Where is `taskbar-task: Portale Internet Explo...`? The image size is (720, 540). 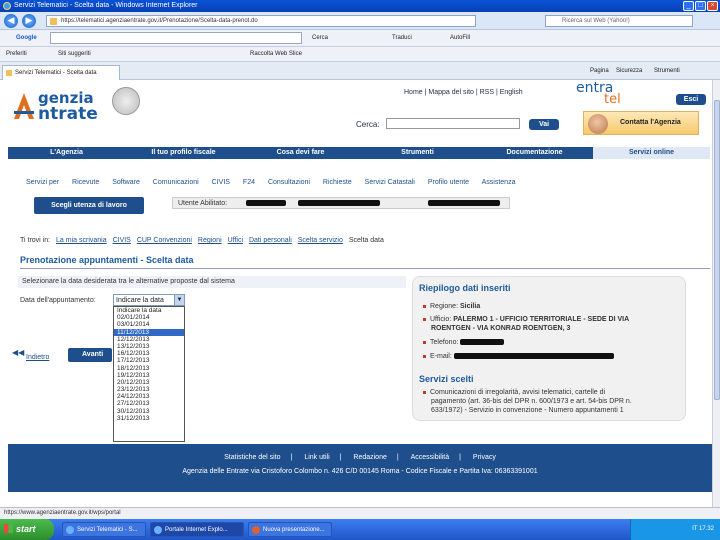
taskbar-task: Portale Internet Explo... is located at coordinates (197, 529).